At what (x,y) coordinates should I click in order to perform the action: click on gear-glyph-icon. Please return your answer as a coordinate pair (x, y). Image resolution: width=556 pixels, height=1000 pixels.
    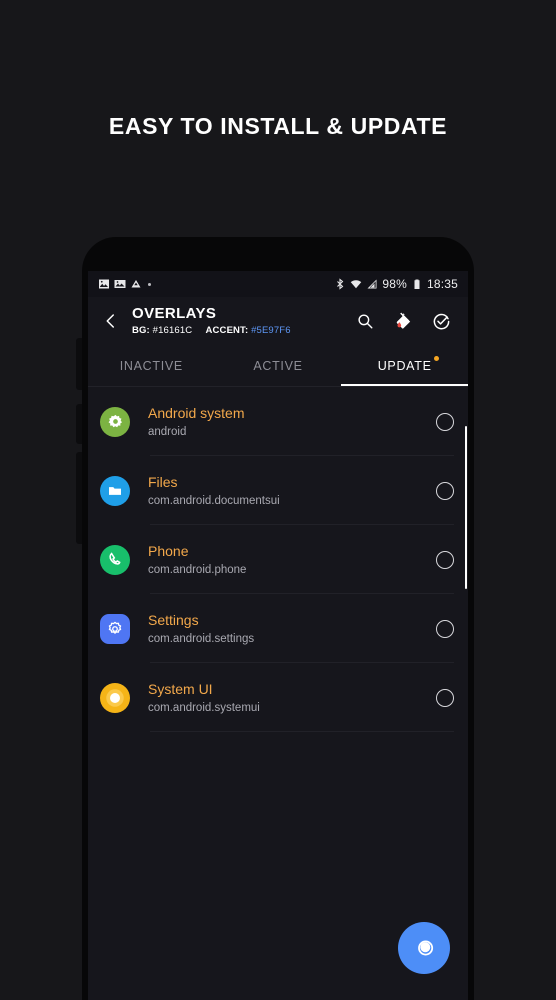
    Looking at the image, I should click on (115, 421).